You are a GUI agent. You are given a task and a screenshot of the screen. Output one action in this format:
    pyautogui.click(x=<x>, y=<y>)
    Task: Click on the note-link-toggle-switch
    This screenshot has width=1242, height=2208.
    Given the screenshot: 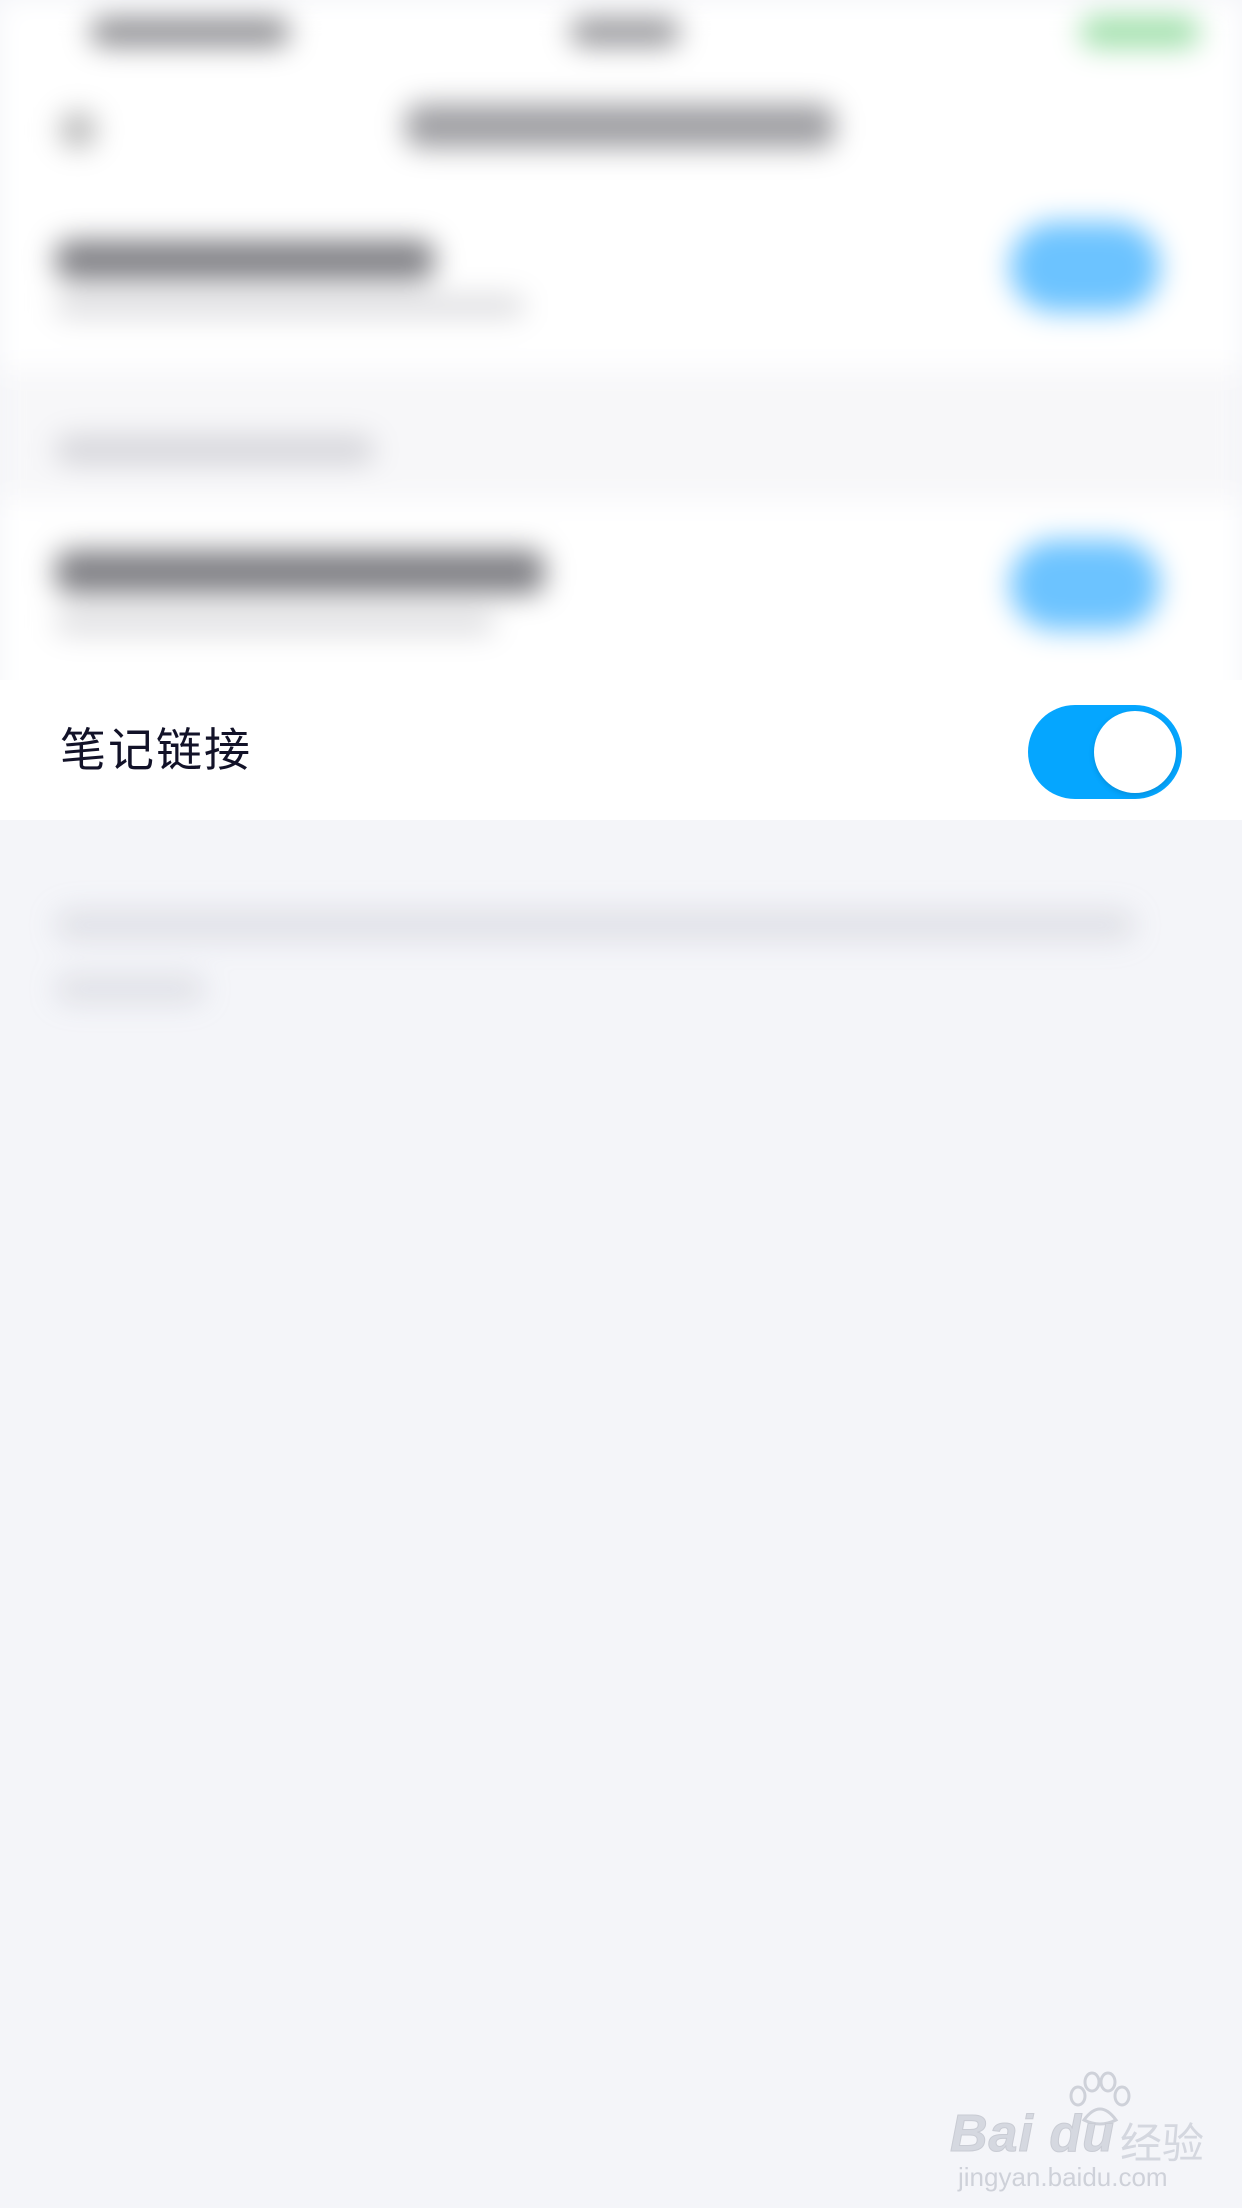 What is the action you would take?
    pyautogui.click(x=1105, y=752)
    